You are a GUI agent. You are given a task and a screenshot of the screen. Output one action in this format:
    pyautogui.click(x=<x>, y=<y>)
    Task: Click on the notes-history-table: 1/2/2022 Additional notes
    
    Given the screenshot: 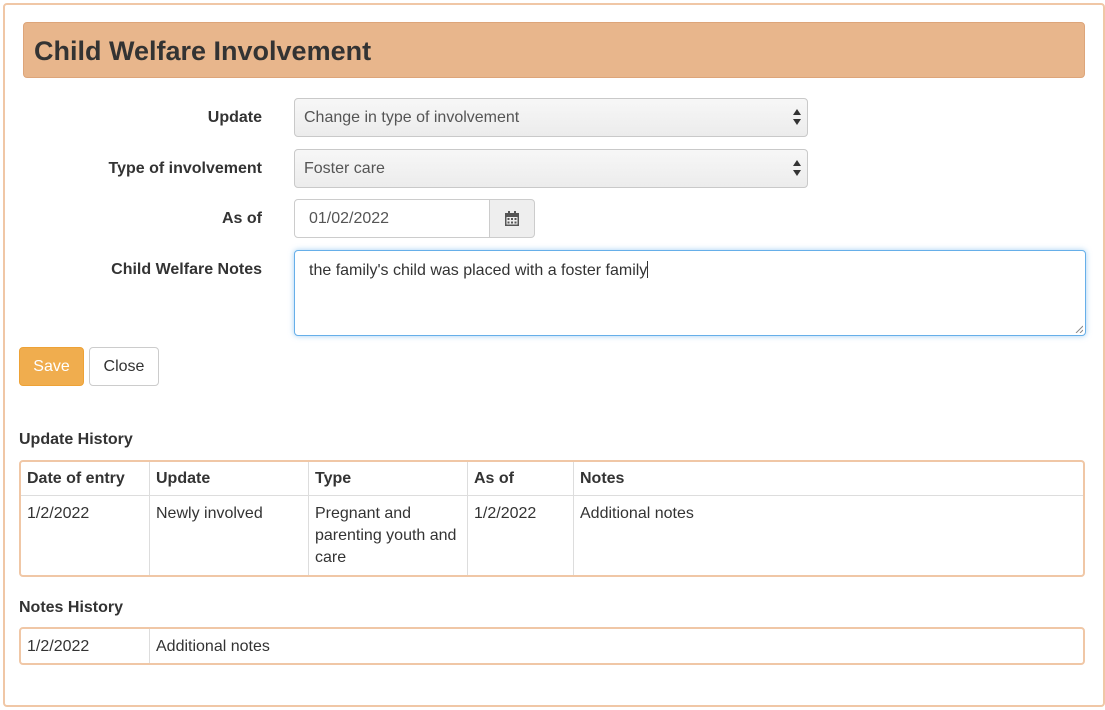 What is the action you would take?
    pyautogui.click(x=552, y=646)
    